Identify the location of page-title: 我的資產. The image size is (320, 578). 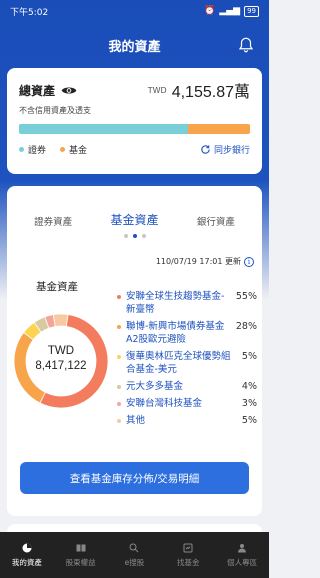
(134, 47).